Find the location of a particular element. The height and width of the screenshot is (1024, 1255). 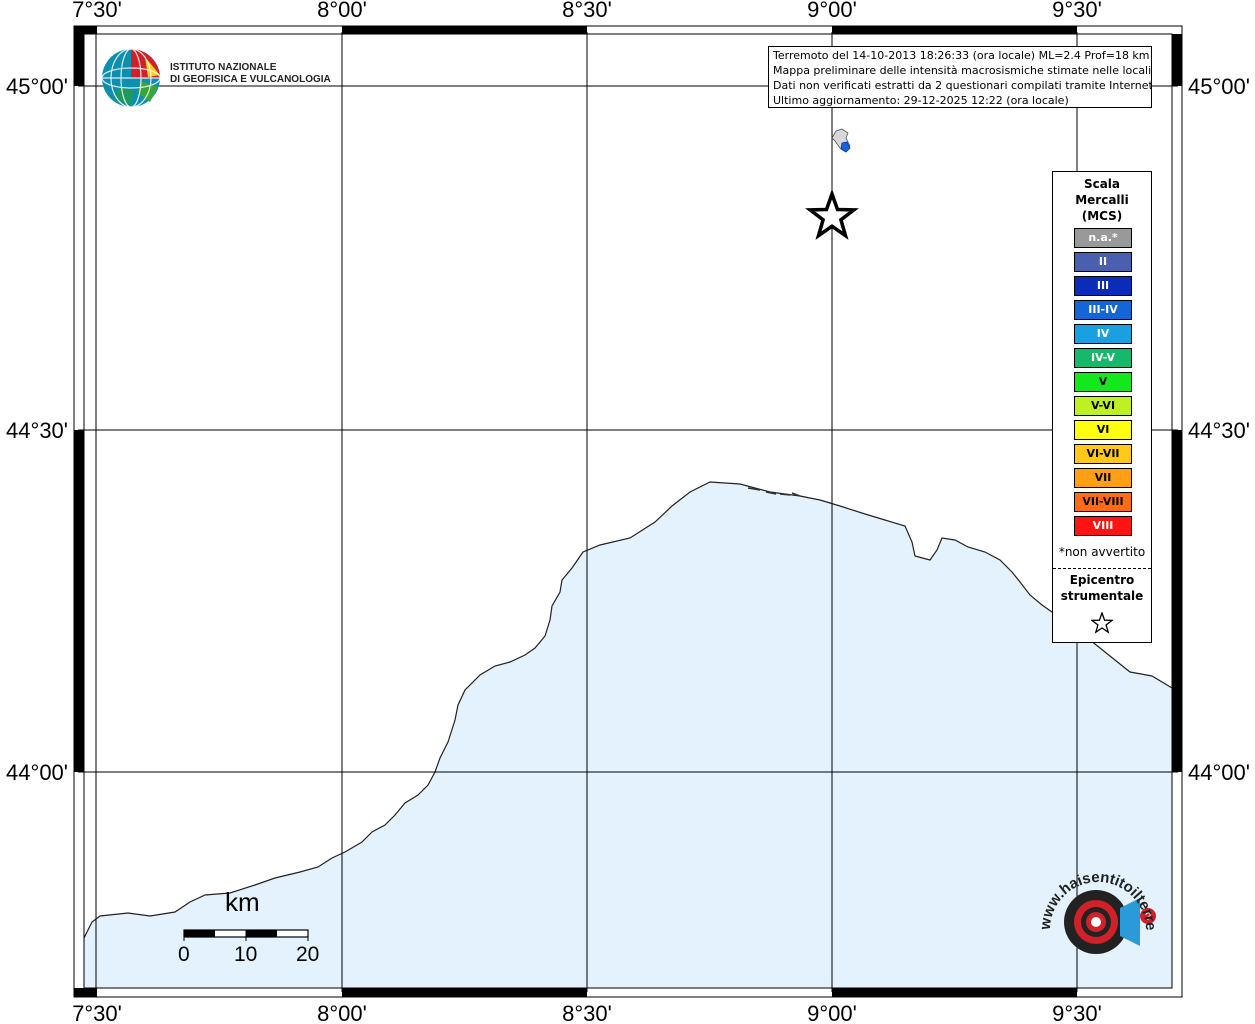

epicenter-label: Epicentro is located at coordinates (1102, 580).